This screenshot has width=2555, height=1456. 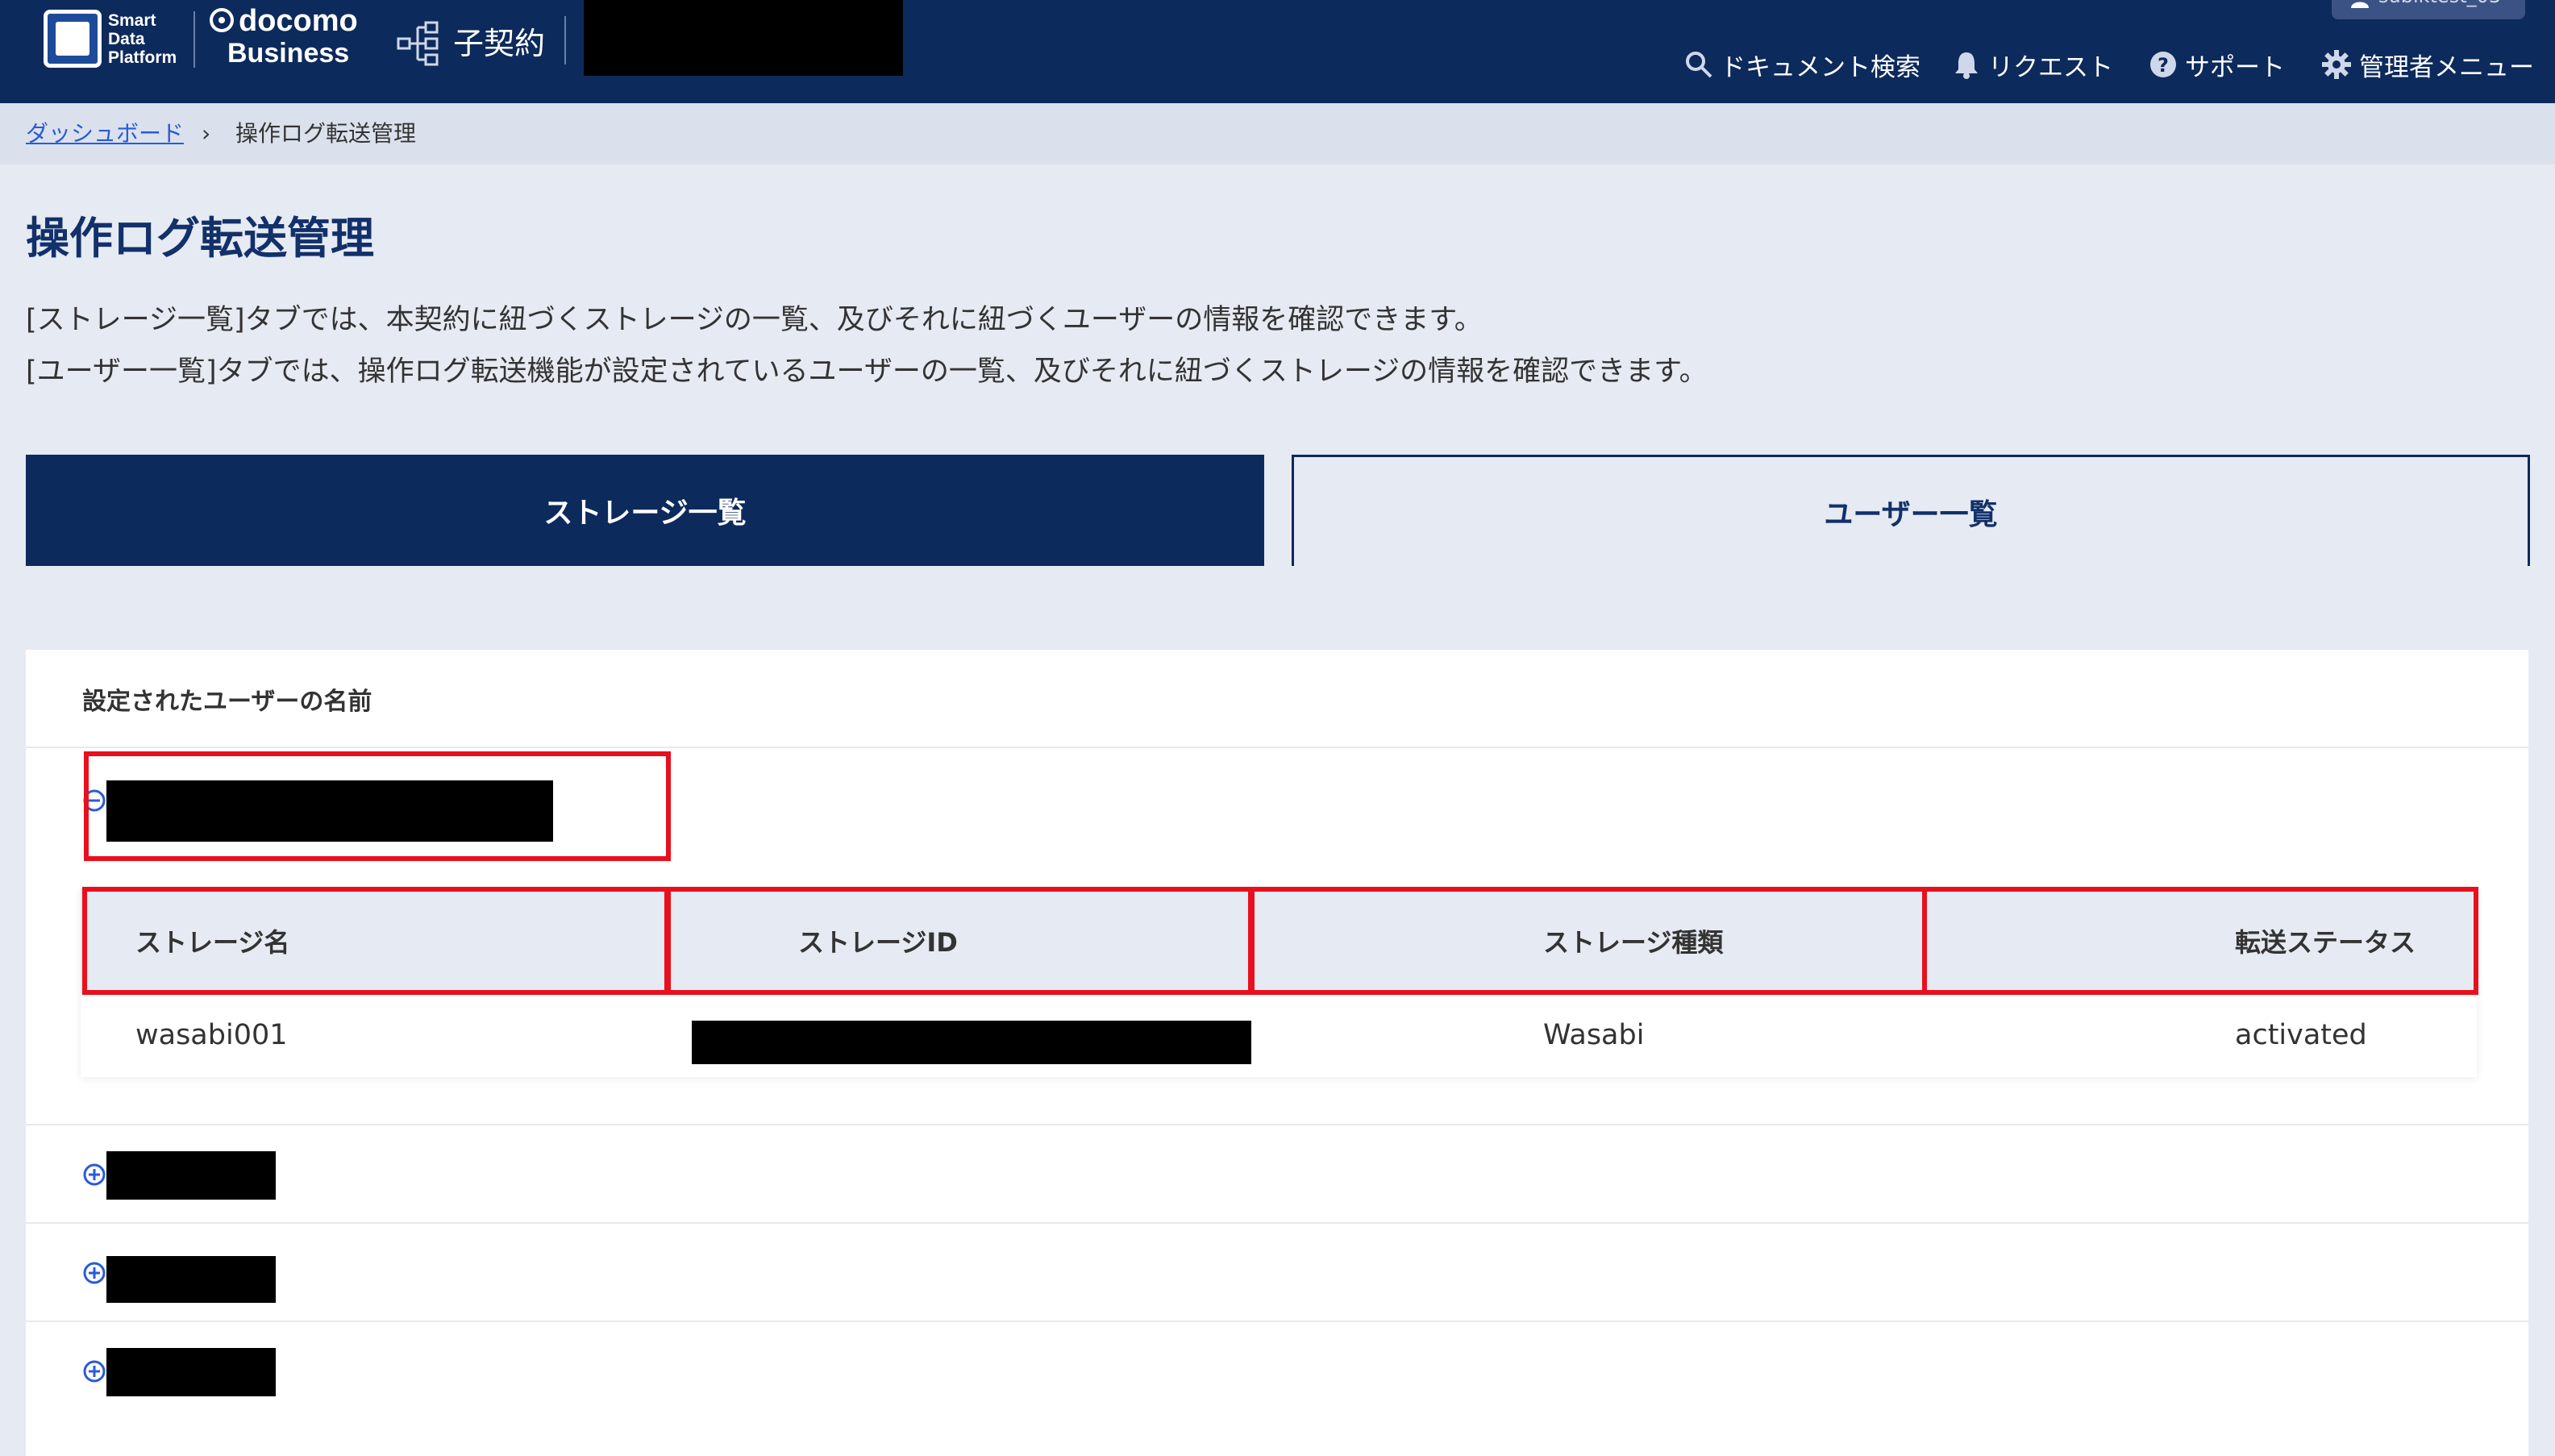 I want to click on user-icon, so click(x=2360, y=5).